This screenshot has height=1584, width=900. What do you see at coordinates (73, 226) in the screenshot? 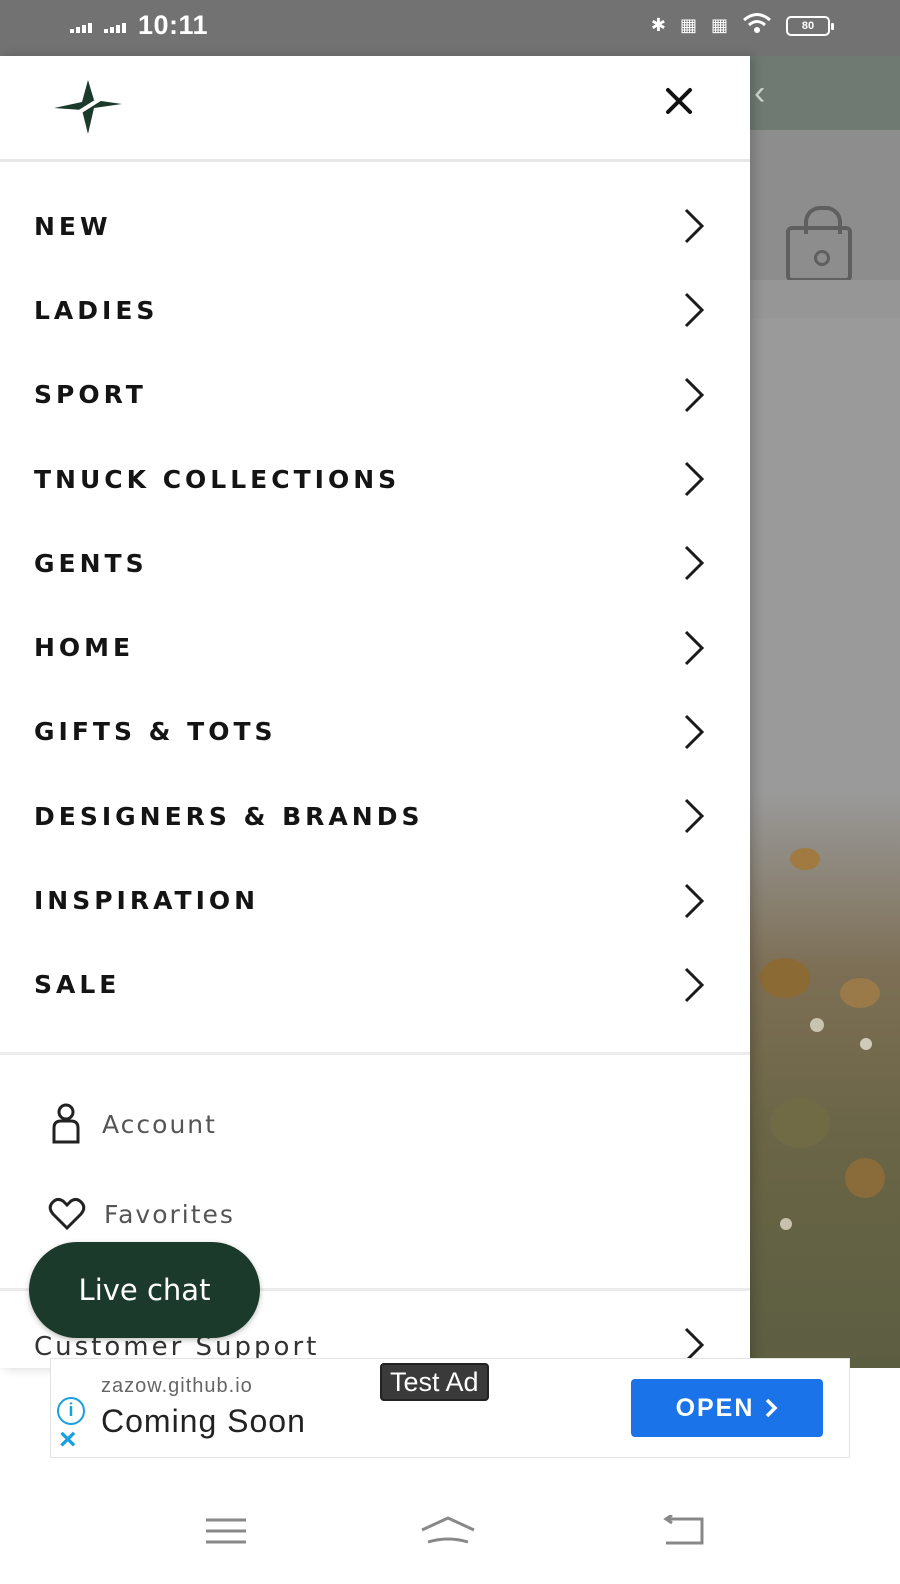
I see `menu-item-label: NEW` at bounding box center [73, 226].